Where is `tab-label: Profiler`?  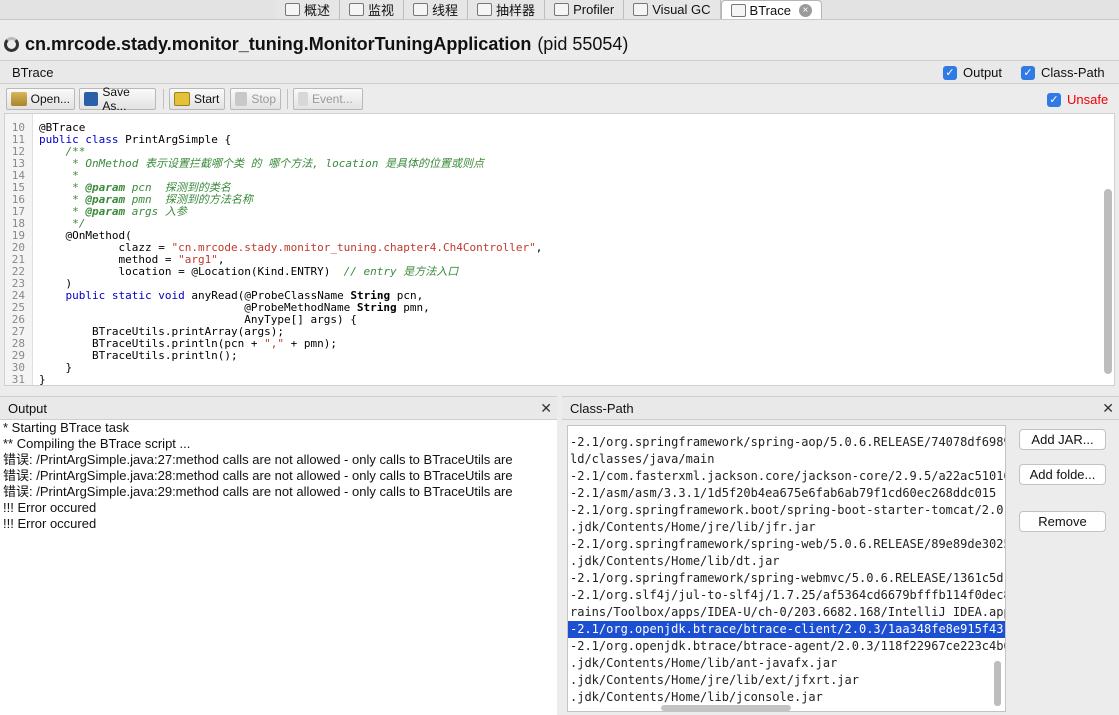 tab-label: Profiler is located at coordinates (594, 9).